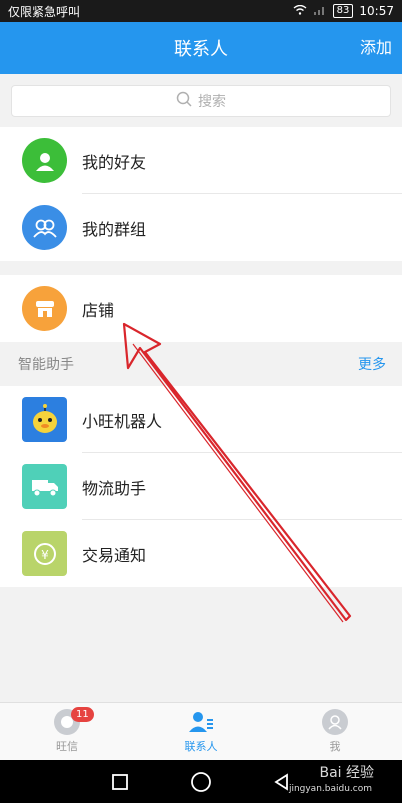 The image size is (402, 803). Describe the element at coordinates (300, 11) in the screenshot. I see `wifi-icon` at that location.